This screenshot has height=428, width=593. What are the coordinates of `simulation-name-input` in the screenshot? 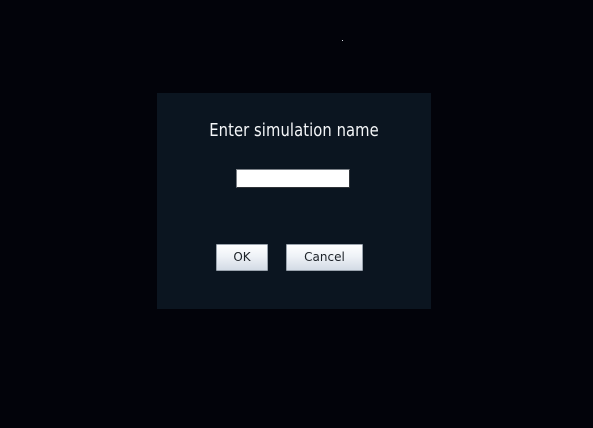 It's located at (293, 178).